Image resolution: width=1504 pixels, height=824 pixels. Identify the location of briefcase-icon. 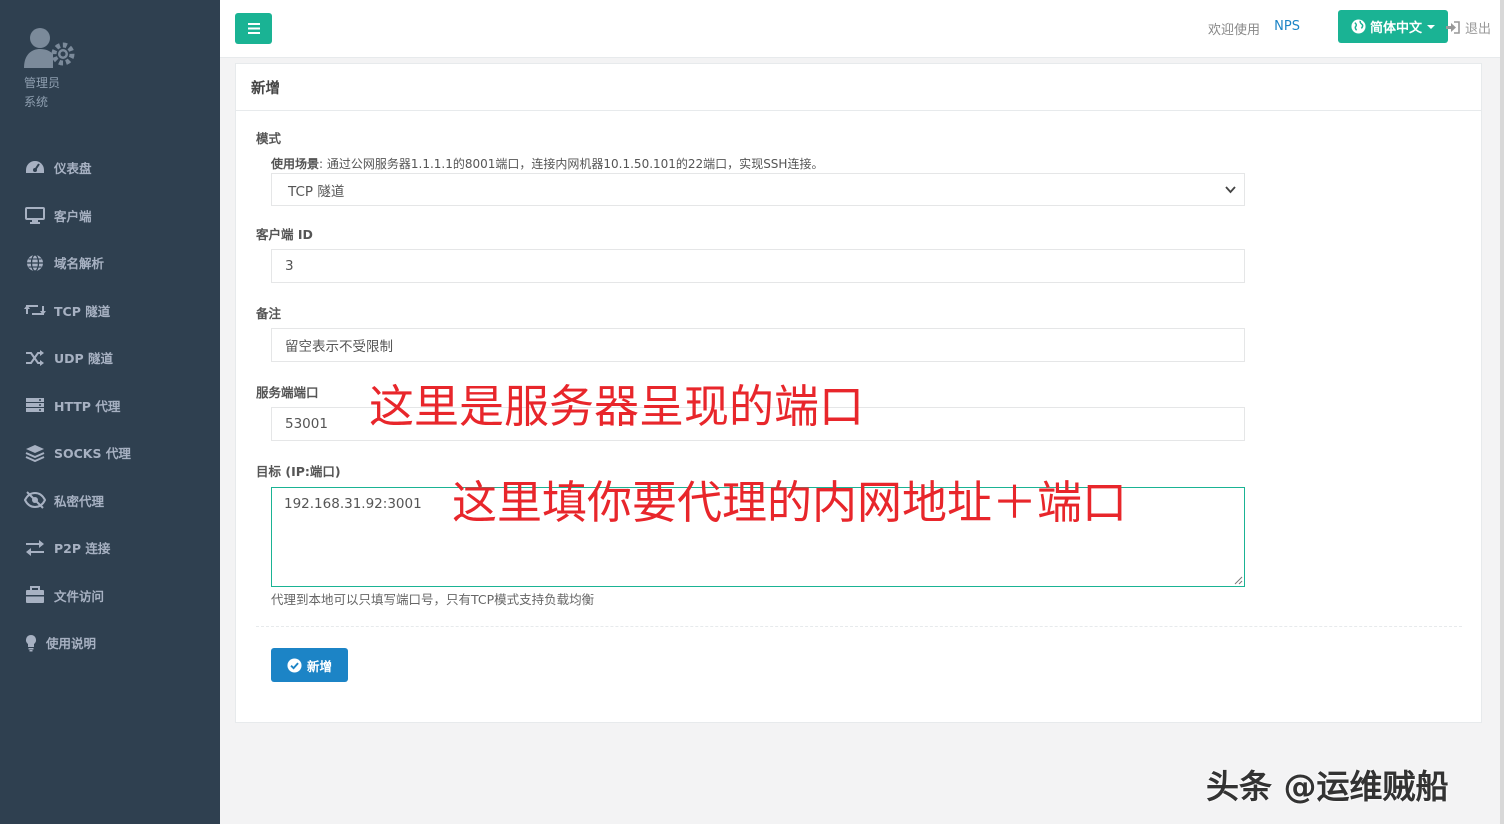
(35, 595).